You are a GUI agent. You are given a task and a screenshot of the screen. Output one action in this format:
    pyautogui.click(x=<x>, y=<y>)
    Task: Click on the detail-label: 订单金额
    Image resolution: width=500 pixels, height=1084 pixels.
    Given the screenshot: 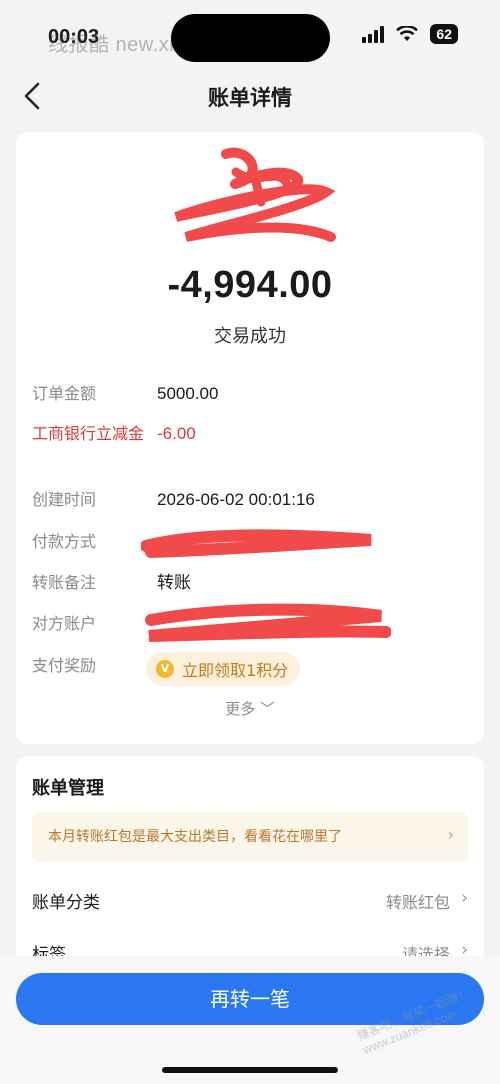 What is the action you would take?
    pyautogui.click(x=64, y=393)
    